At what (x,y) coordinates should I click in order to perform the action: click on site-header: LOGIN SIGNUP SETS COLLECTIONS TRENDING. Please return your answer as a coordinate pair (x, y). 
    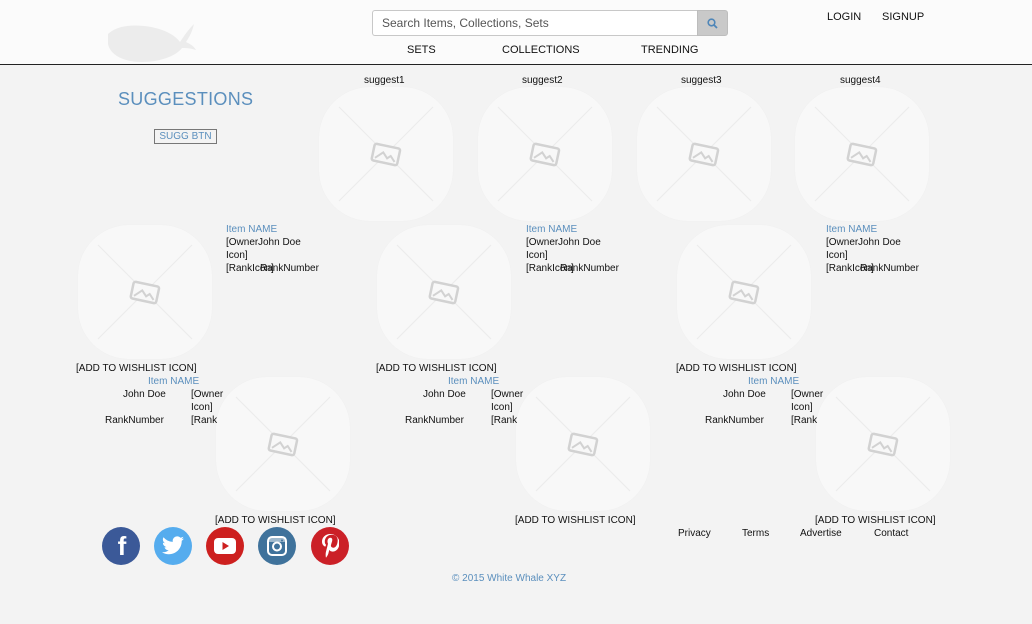
    Looking at the image, I should click on (516, 32).